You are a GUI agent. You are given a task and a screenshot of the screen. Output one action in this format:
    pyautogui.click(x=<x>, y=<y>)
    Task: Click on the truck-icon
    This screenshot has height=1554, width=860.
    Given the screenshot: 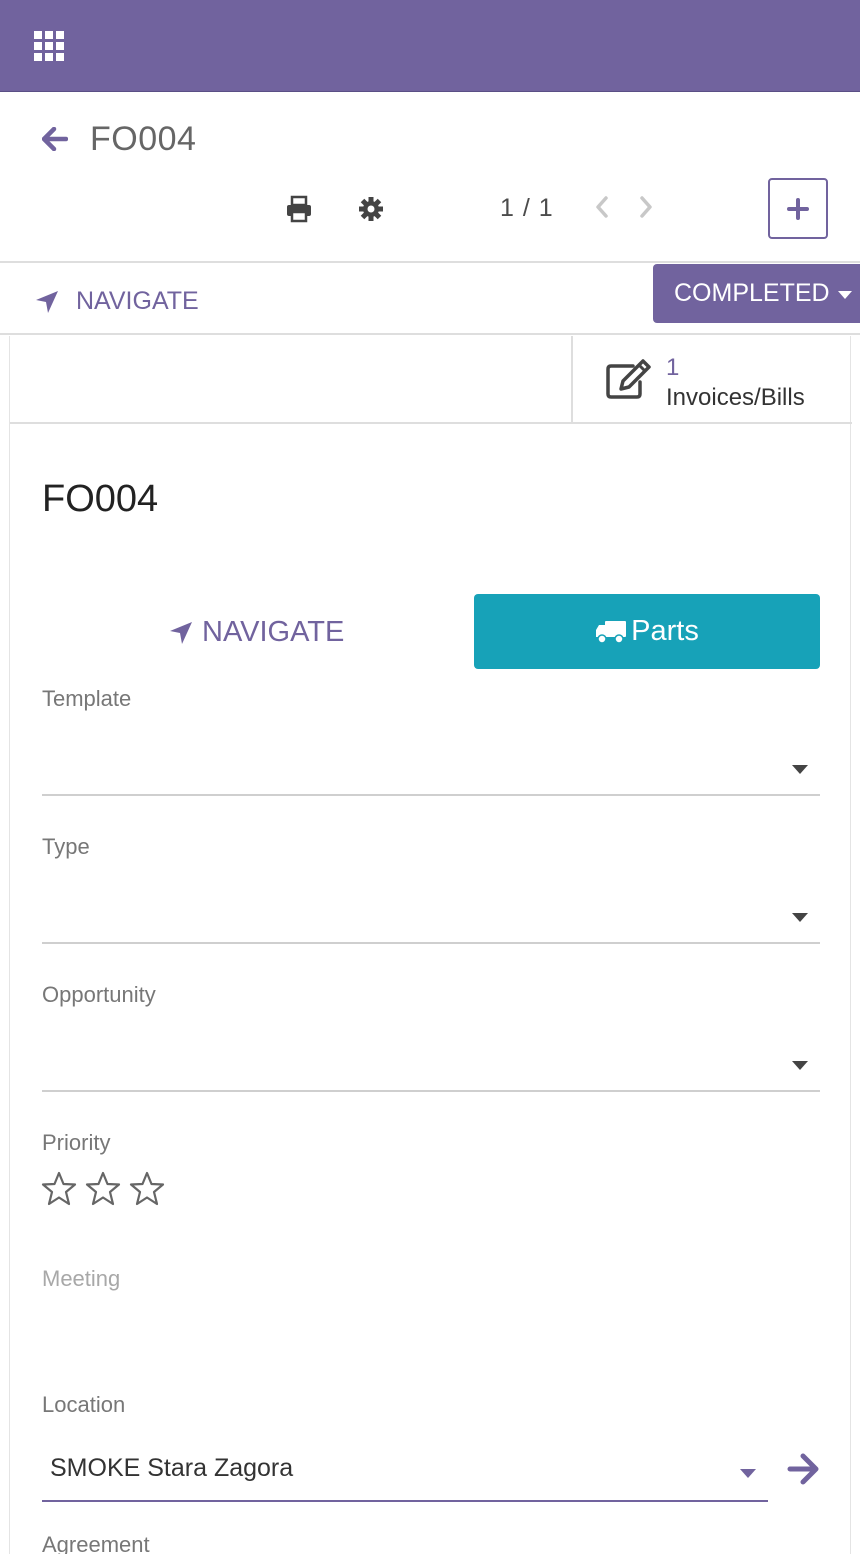 What is the action you would take?
    pyautogui.click(x=611, y=632)
    